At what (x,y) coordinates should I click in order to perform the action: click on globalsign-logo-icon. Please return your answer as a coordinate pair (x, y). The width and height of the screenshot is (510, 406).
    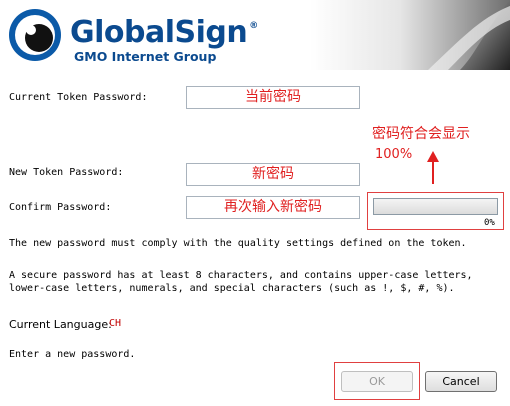
    Looking at the image, I should click on (35, 35).